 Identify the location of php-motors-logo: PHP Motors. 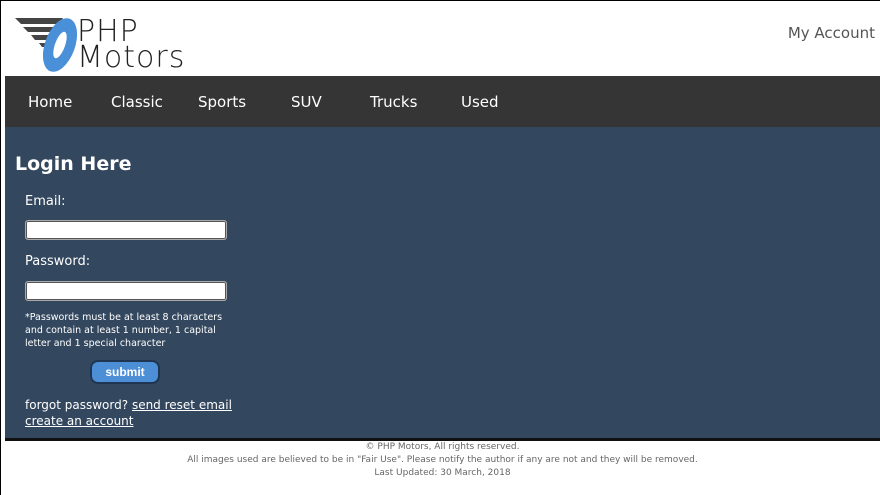
(105, 46).